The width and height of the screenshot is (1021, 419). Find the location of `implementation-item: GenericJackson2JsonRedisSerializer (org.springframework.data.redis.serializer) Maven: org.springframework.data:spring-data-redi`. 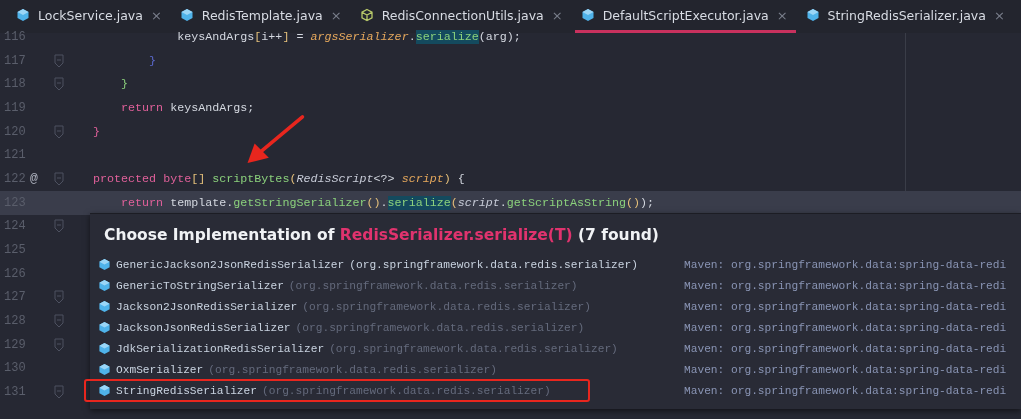

implementation-item: GenericJackson2JsonRedisSerializer (org.springframework.data.redis.serializer) Maven: org.springframework.data:spring-data-redi is located at coordinates (555, 264).